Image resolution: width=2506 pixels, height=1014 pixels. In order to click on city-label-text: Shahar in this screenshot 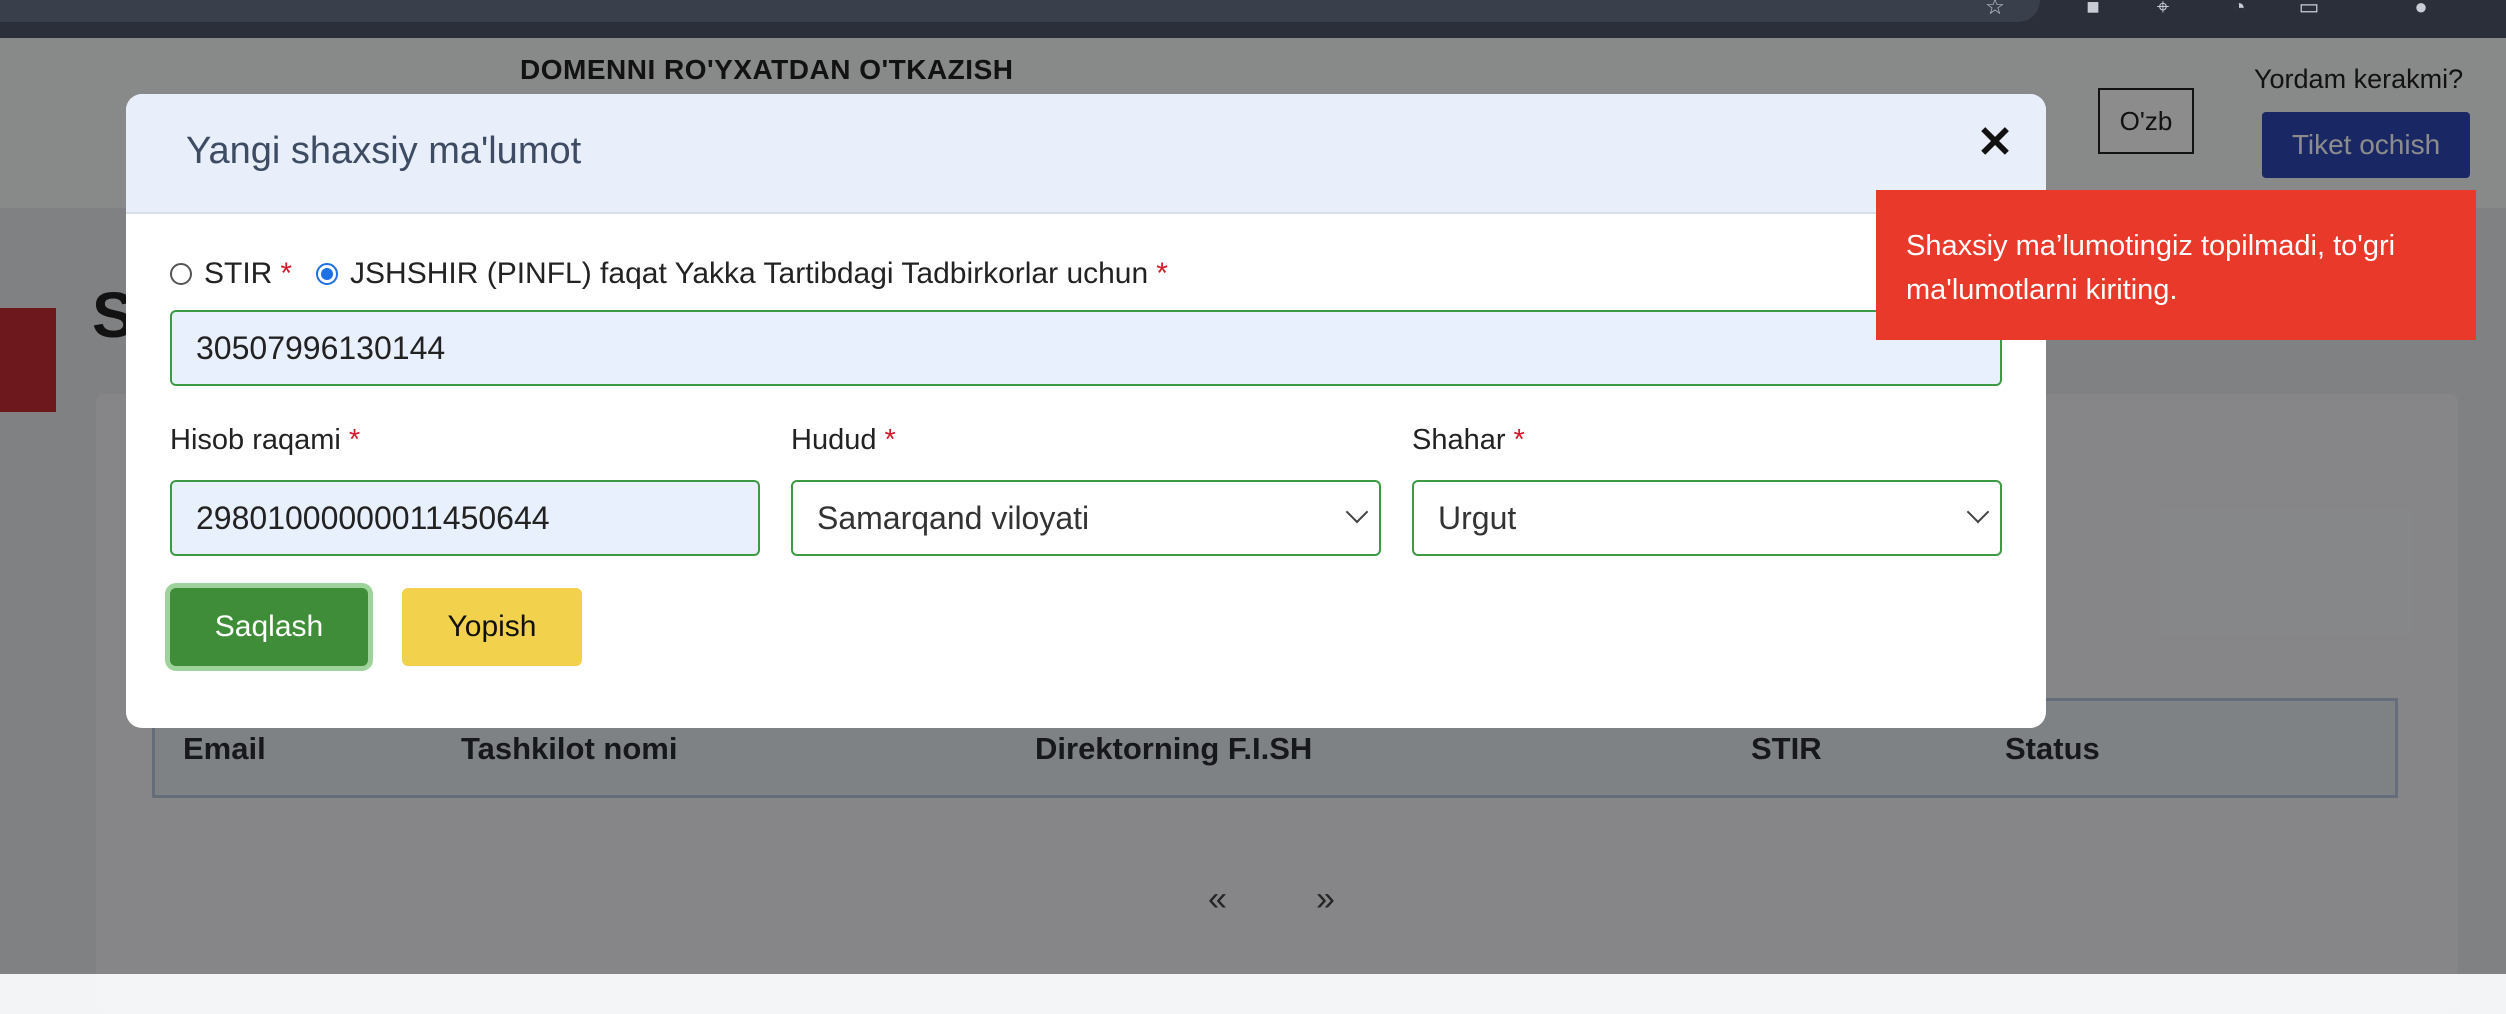, I will do `click(1459, 440)`.